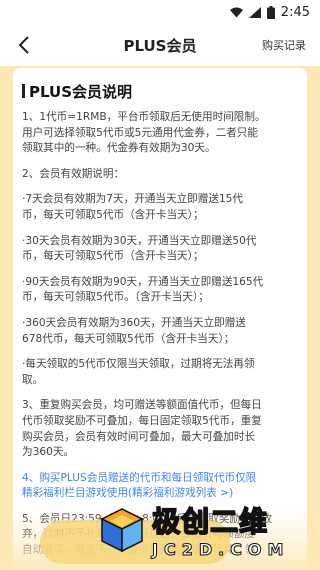  What do you see at coordinates (160, 91) in the screenshot?
I see `card-title: PLUS会员说明` at bounding box center [160, 91].